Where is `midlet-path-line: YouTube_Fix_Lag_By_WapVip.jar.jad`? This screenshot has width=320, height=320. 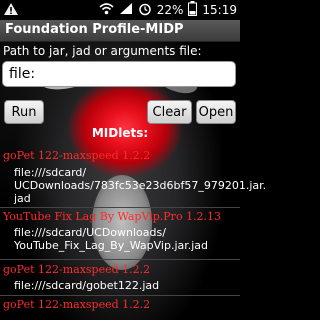 midlet-path-line: YouTube_Fix_Lag_By_WapVip.jar.jad is located at coordinates (111, 245).